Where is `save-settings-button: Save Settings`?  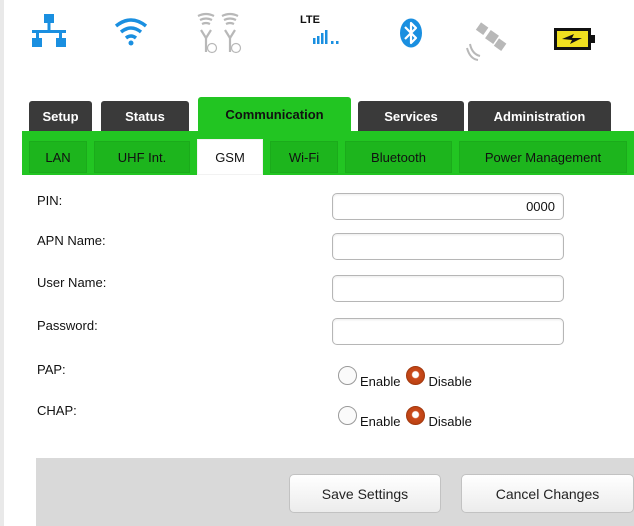 save-settings-button: Save Settings is located at coordinates (365, 493).